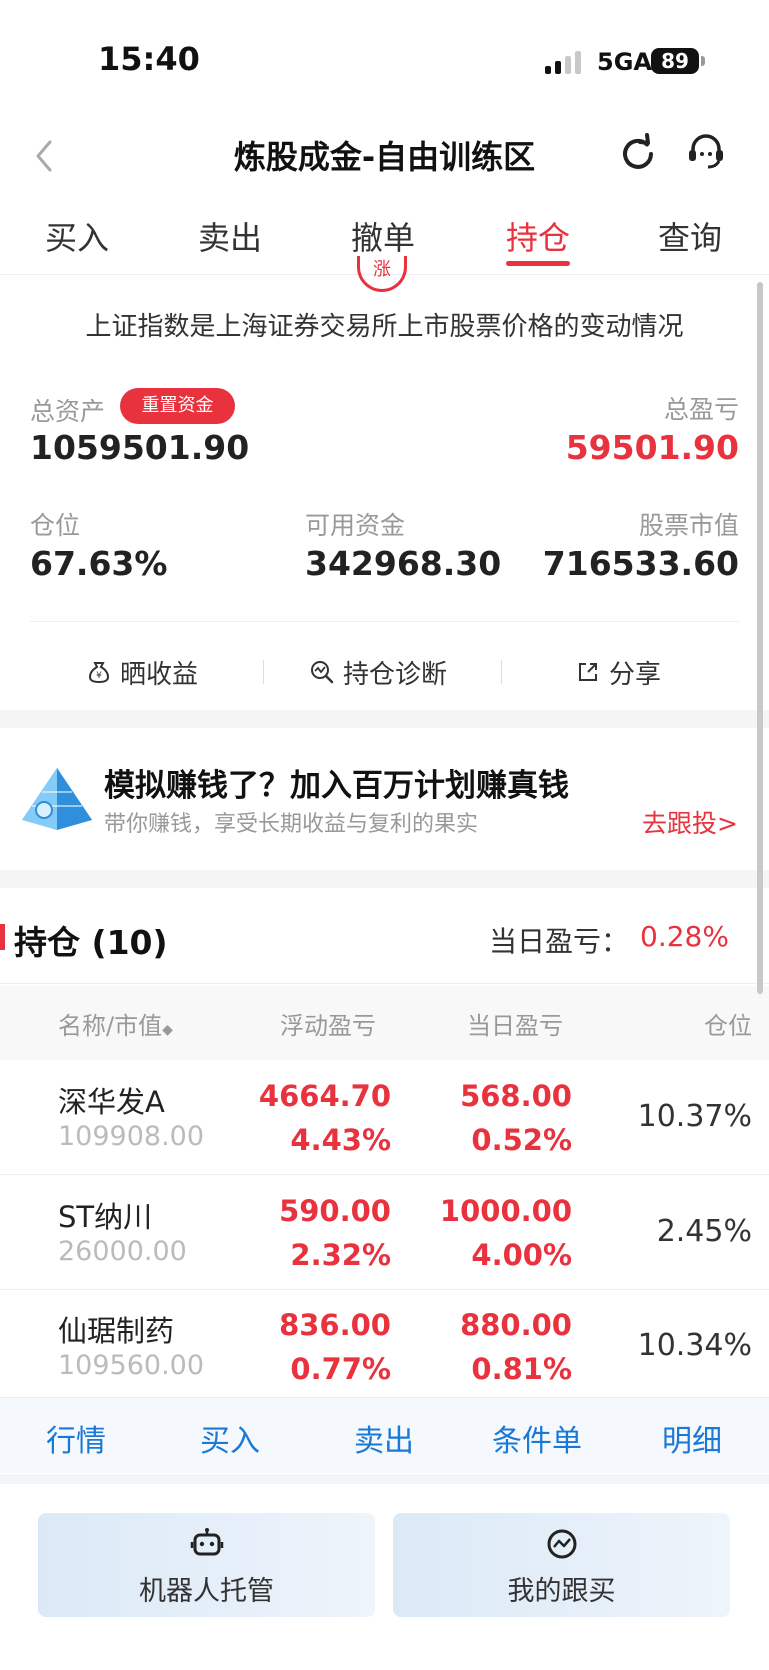 The image size is (769, 1670). Describe the element at coordinates (704, 1231) in the screenshot. I see `position-ratio: 2.45%` at that location.